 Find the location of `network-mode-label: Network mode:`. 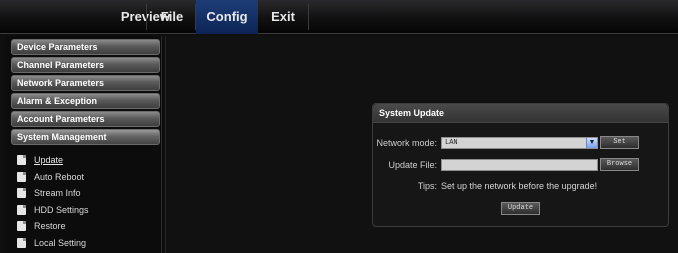

network-mode-label: Network mode: is located at coordinates (406, 143).